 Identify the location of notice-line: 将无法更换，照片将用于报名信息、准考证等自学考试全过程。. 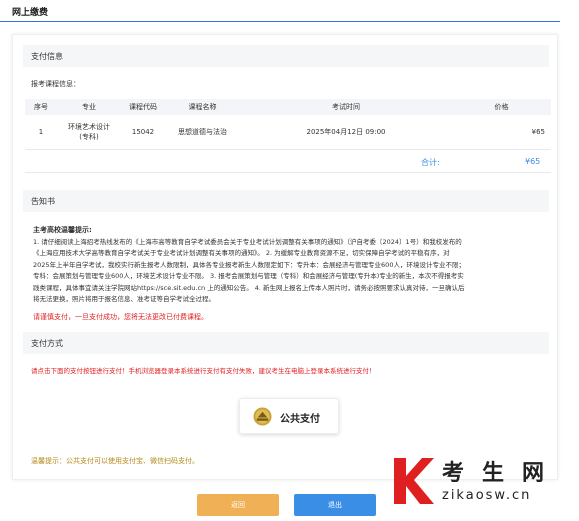
(124, 299).